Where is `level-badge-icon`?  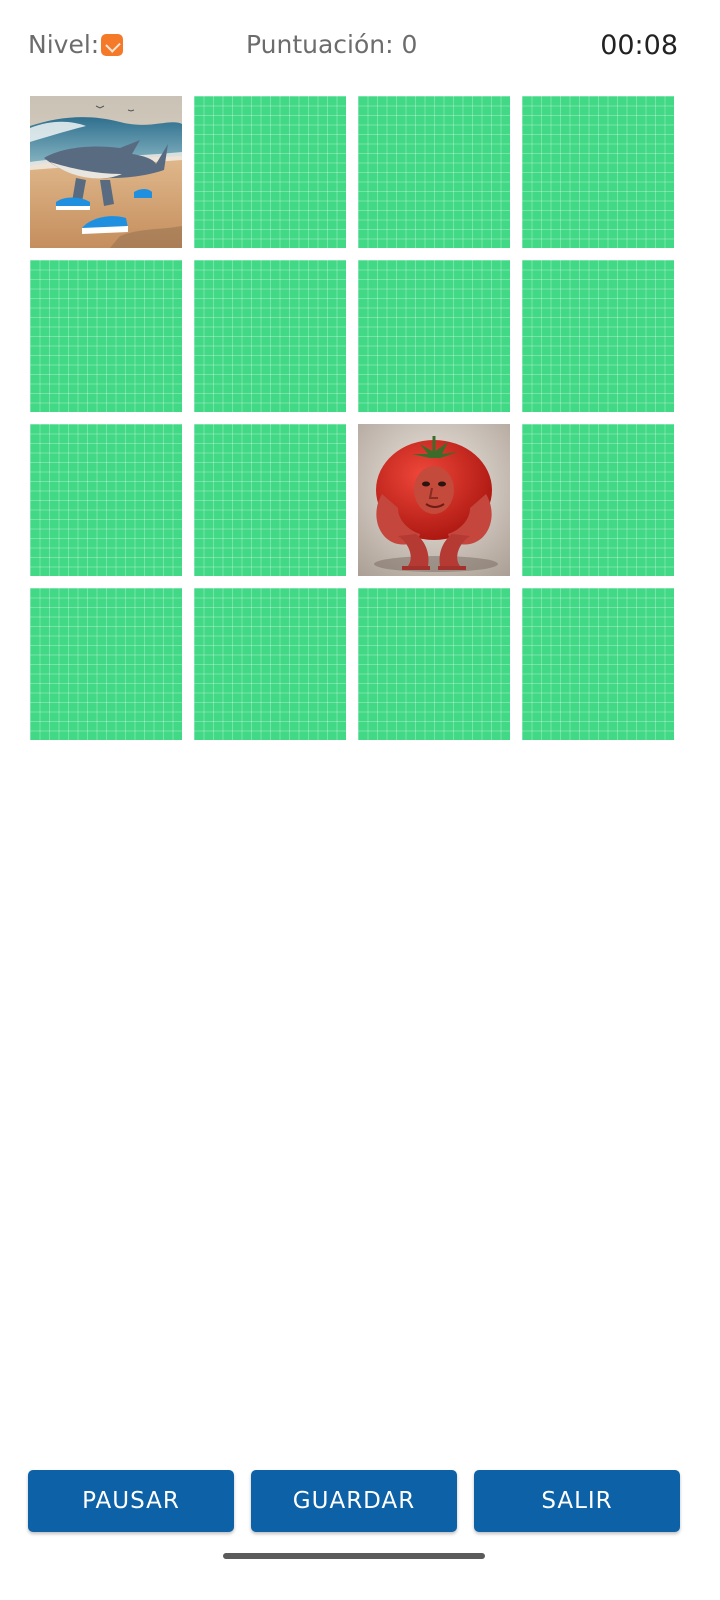 level-badge-icon is located at coordinates (112, 44).